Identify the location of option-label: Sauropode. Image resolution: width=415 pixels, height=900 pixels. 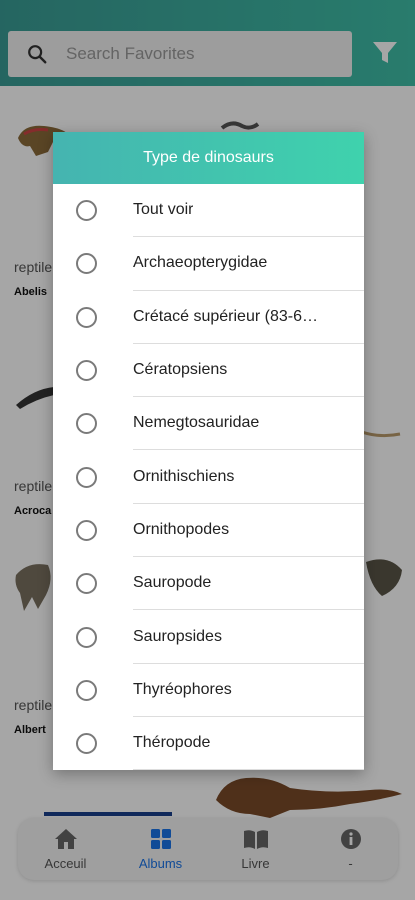
(172, 583).